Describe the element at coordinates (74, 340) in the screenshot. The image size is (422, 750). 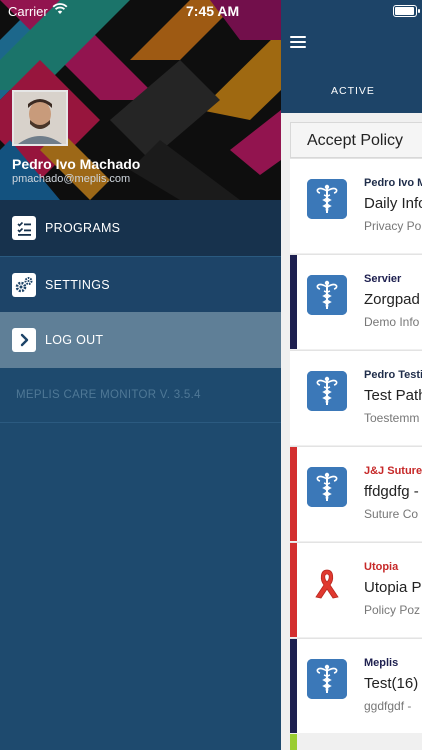
I see `menu-item-label: LOG OUT` at that location.